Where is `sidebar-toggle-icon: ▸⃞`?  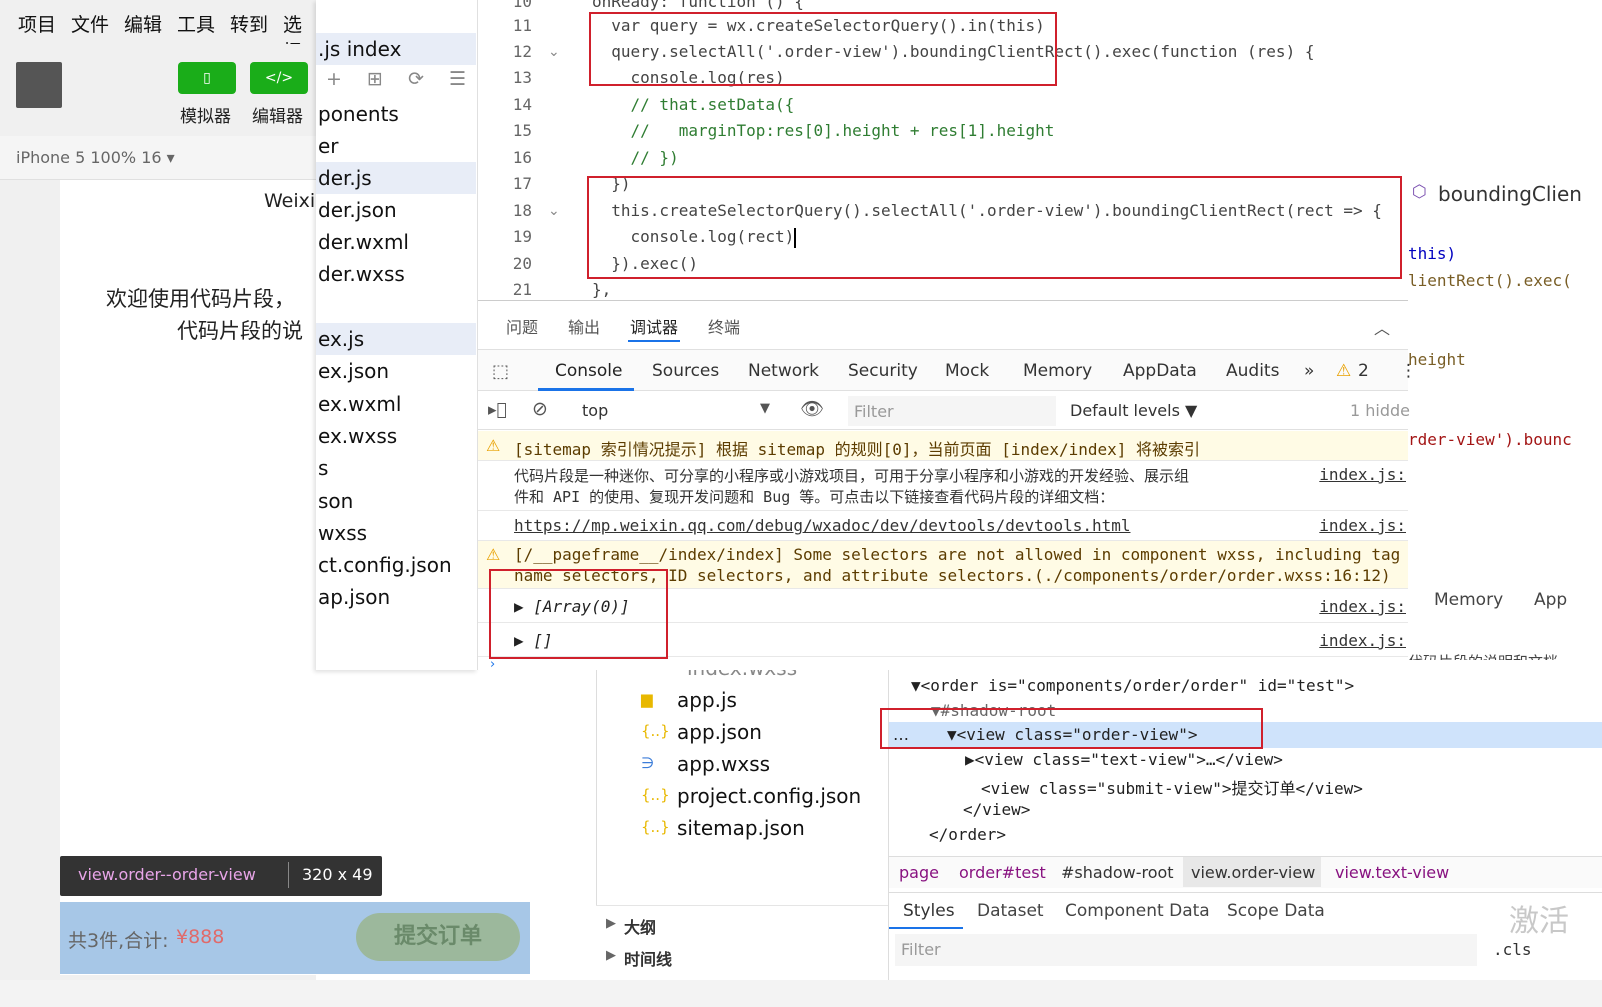
sidebar-toggle-icon: ▸⃞ is located at coordinates (497, 410).